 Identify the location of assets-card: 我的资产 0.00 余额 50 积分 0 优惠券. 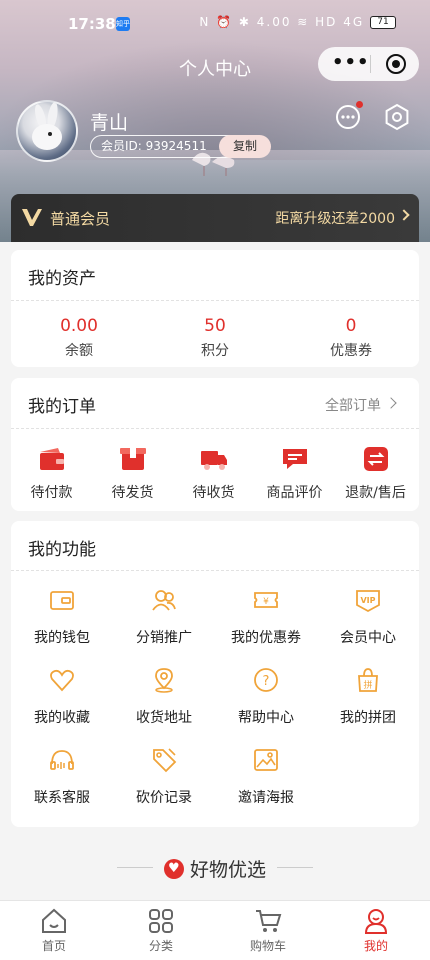
(215, 308).